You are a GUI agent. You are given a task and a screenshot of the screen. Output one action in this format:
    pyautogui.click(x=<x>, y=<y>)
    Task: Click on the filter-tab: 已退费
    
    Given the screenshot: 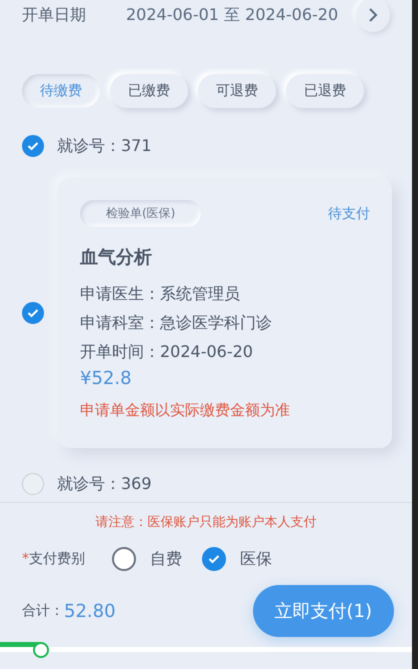 What is the action you would take?
    pyautogui.click(x=325, y=91)
    